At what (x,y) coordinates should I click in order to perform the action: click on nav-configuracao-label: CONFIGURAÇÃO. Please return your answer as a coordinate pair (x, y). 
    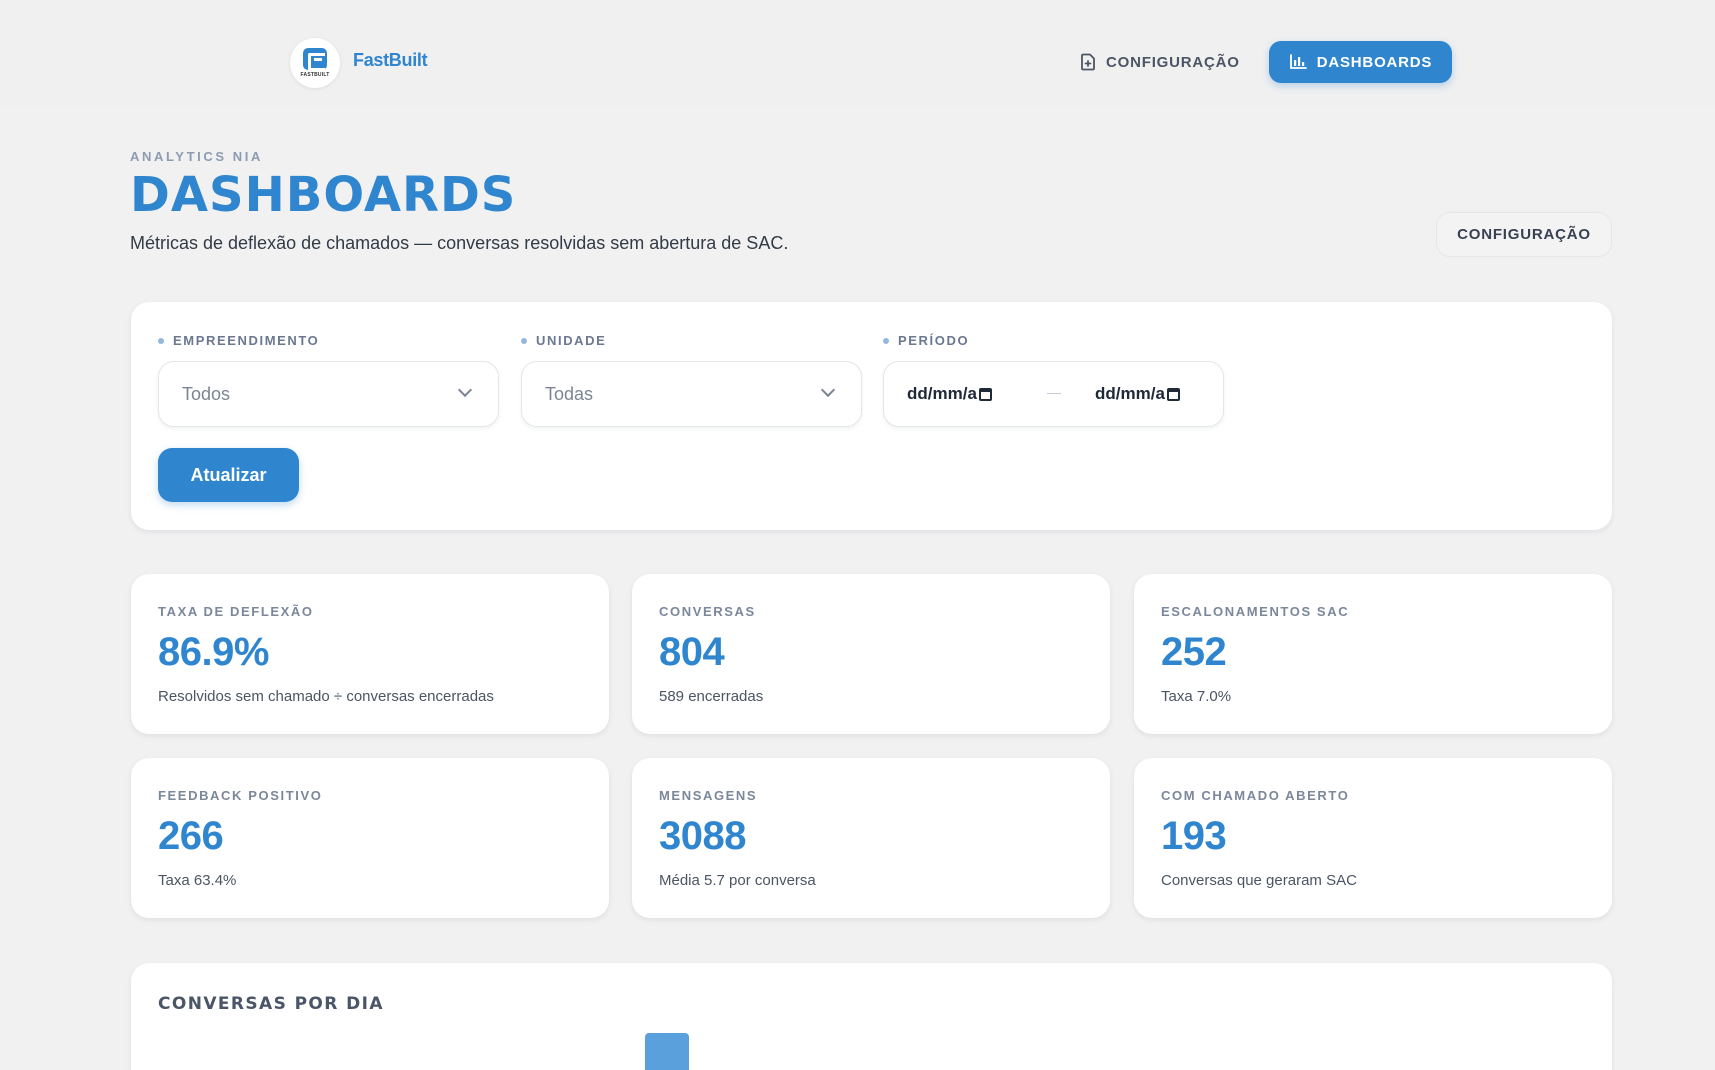
    Looking at the image, I should click on (1173, 62).